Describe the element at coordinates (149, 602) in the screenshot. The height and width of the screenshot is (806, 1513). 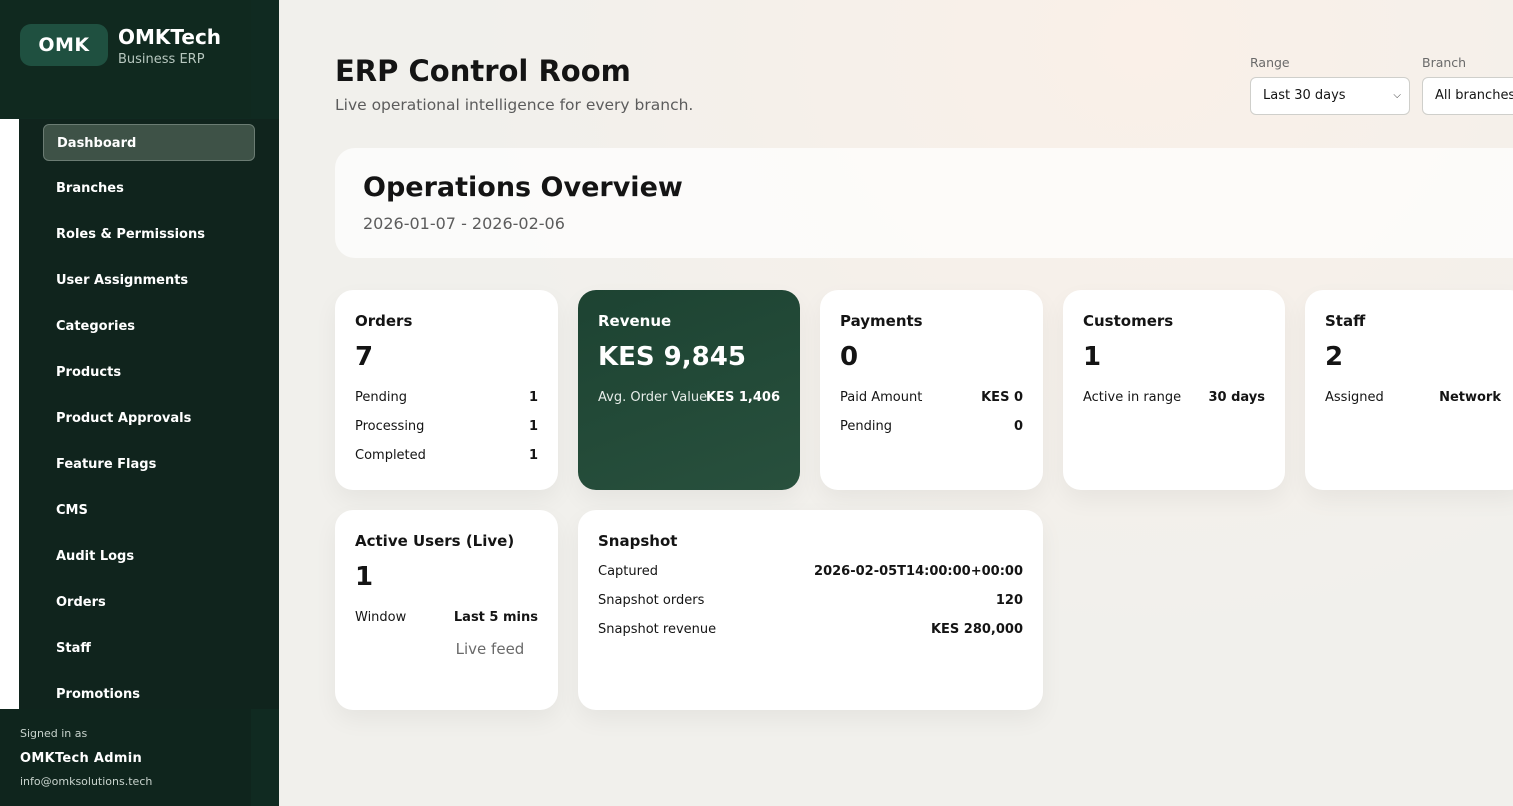
I see `sidebar-item-orders: Orders` at that location.